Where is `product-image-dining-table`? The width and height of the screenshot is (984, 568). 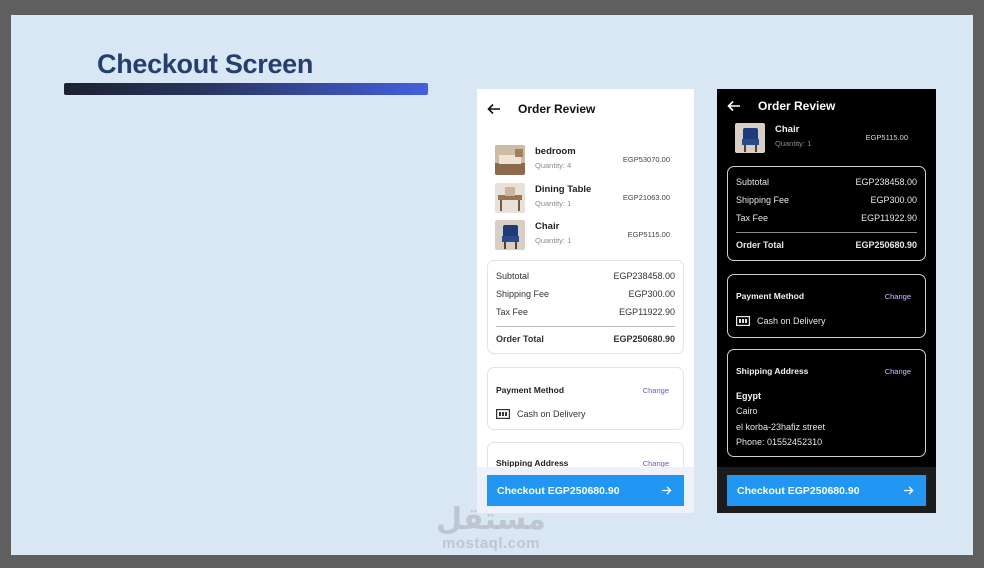 product-image-dining-table is located at coordinates (510, 198).